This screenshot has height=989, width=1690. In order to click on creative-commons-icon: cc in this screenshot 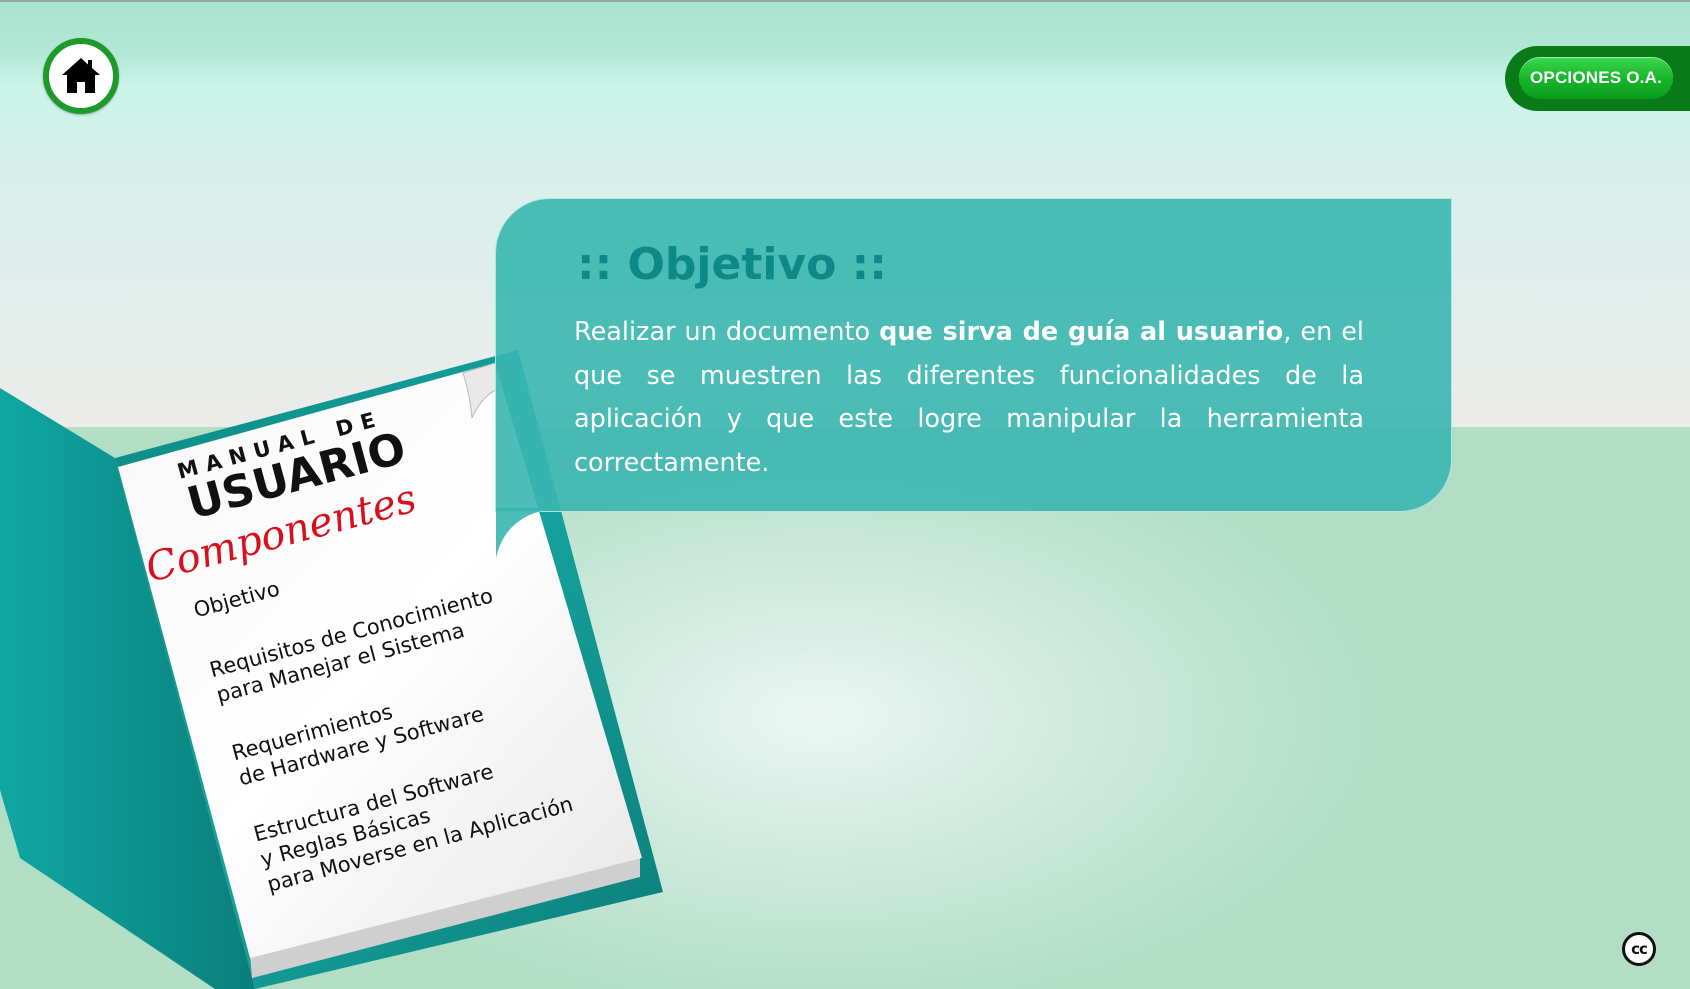, I will do `click(1639, 949)`.